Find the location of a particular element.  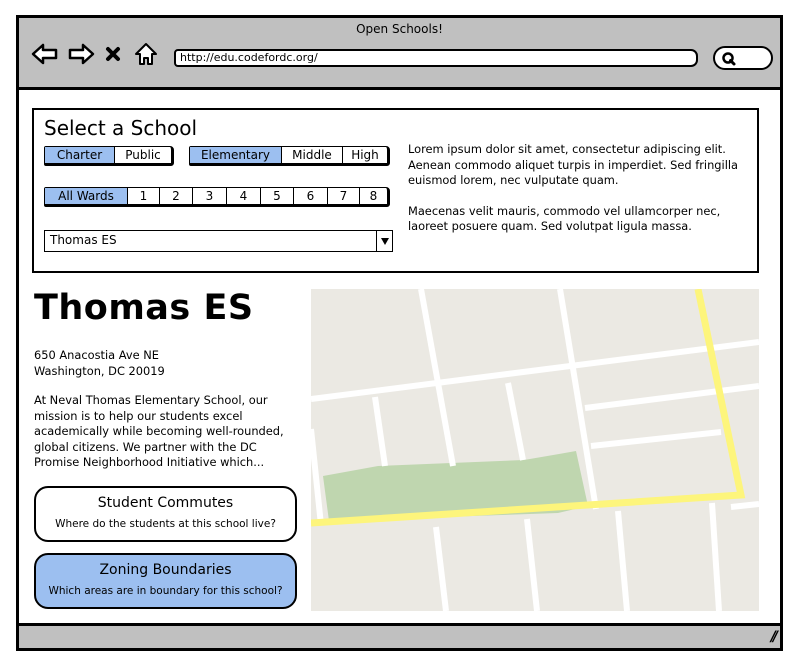

ward-option-4: 4 is located at coordinates (244, 196).